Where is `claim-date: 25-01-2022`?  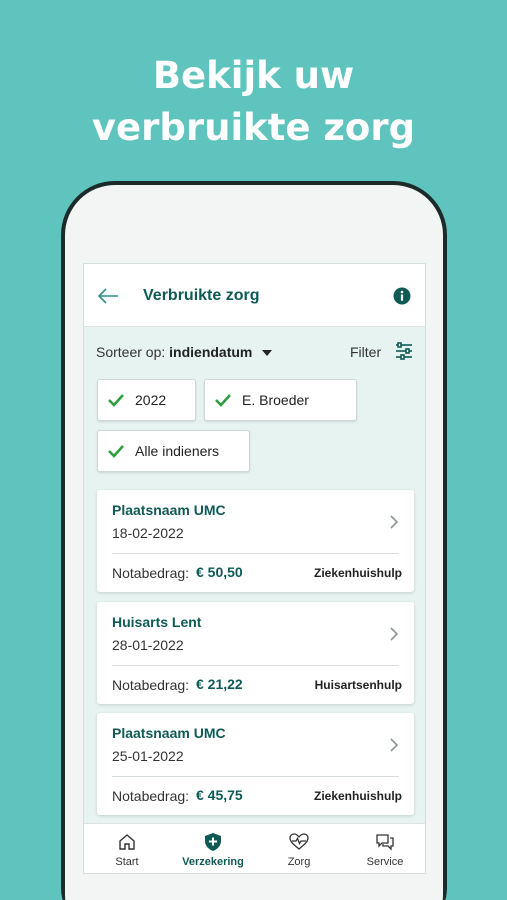
claim-date: 25-01-2022 is located at coordinates (148, 756).